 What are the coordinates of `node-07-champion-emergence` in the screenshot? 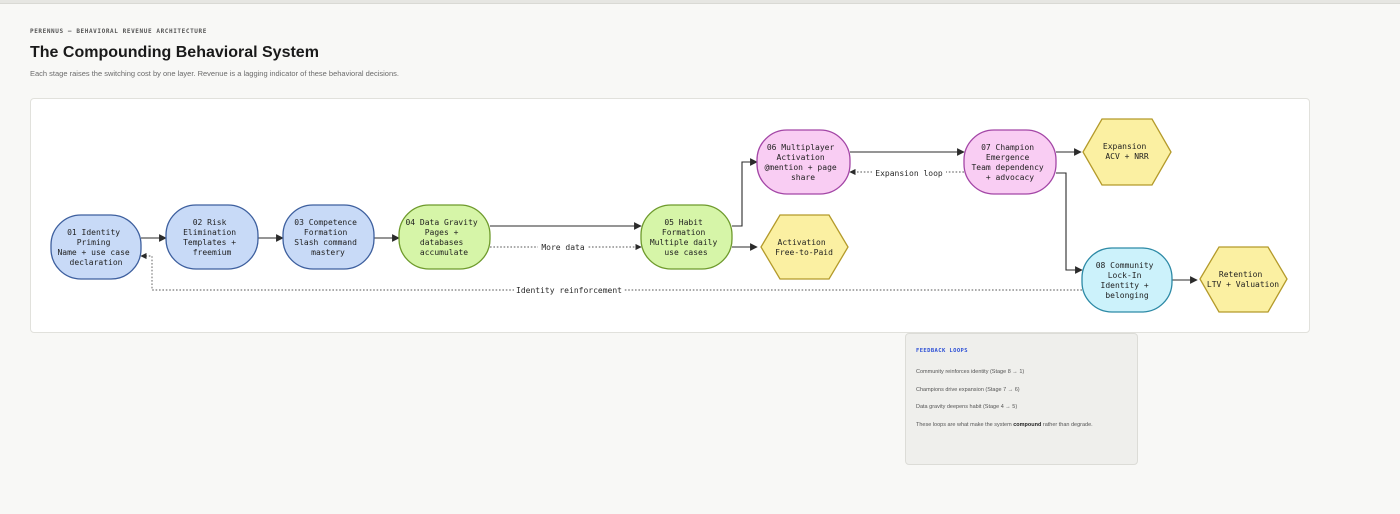 It's located at (1010, 162).